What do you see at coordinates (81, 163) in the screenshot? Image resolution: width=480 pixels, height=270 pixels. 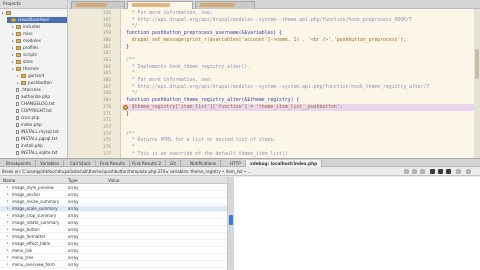 I see `panel-tab: Call Stack` at bounding box center [81, 163].